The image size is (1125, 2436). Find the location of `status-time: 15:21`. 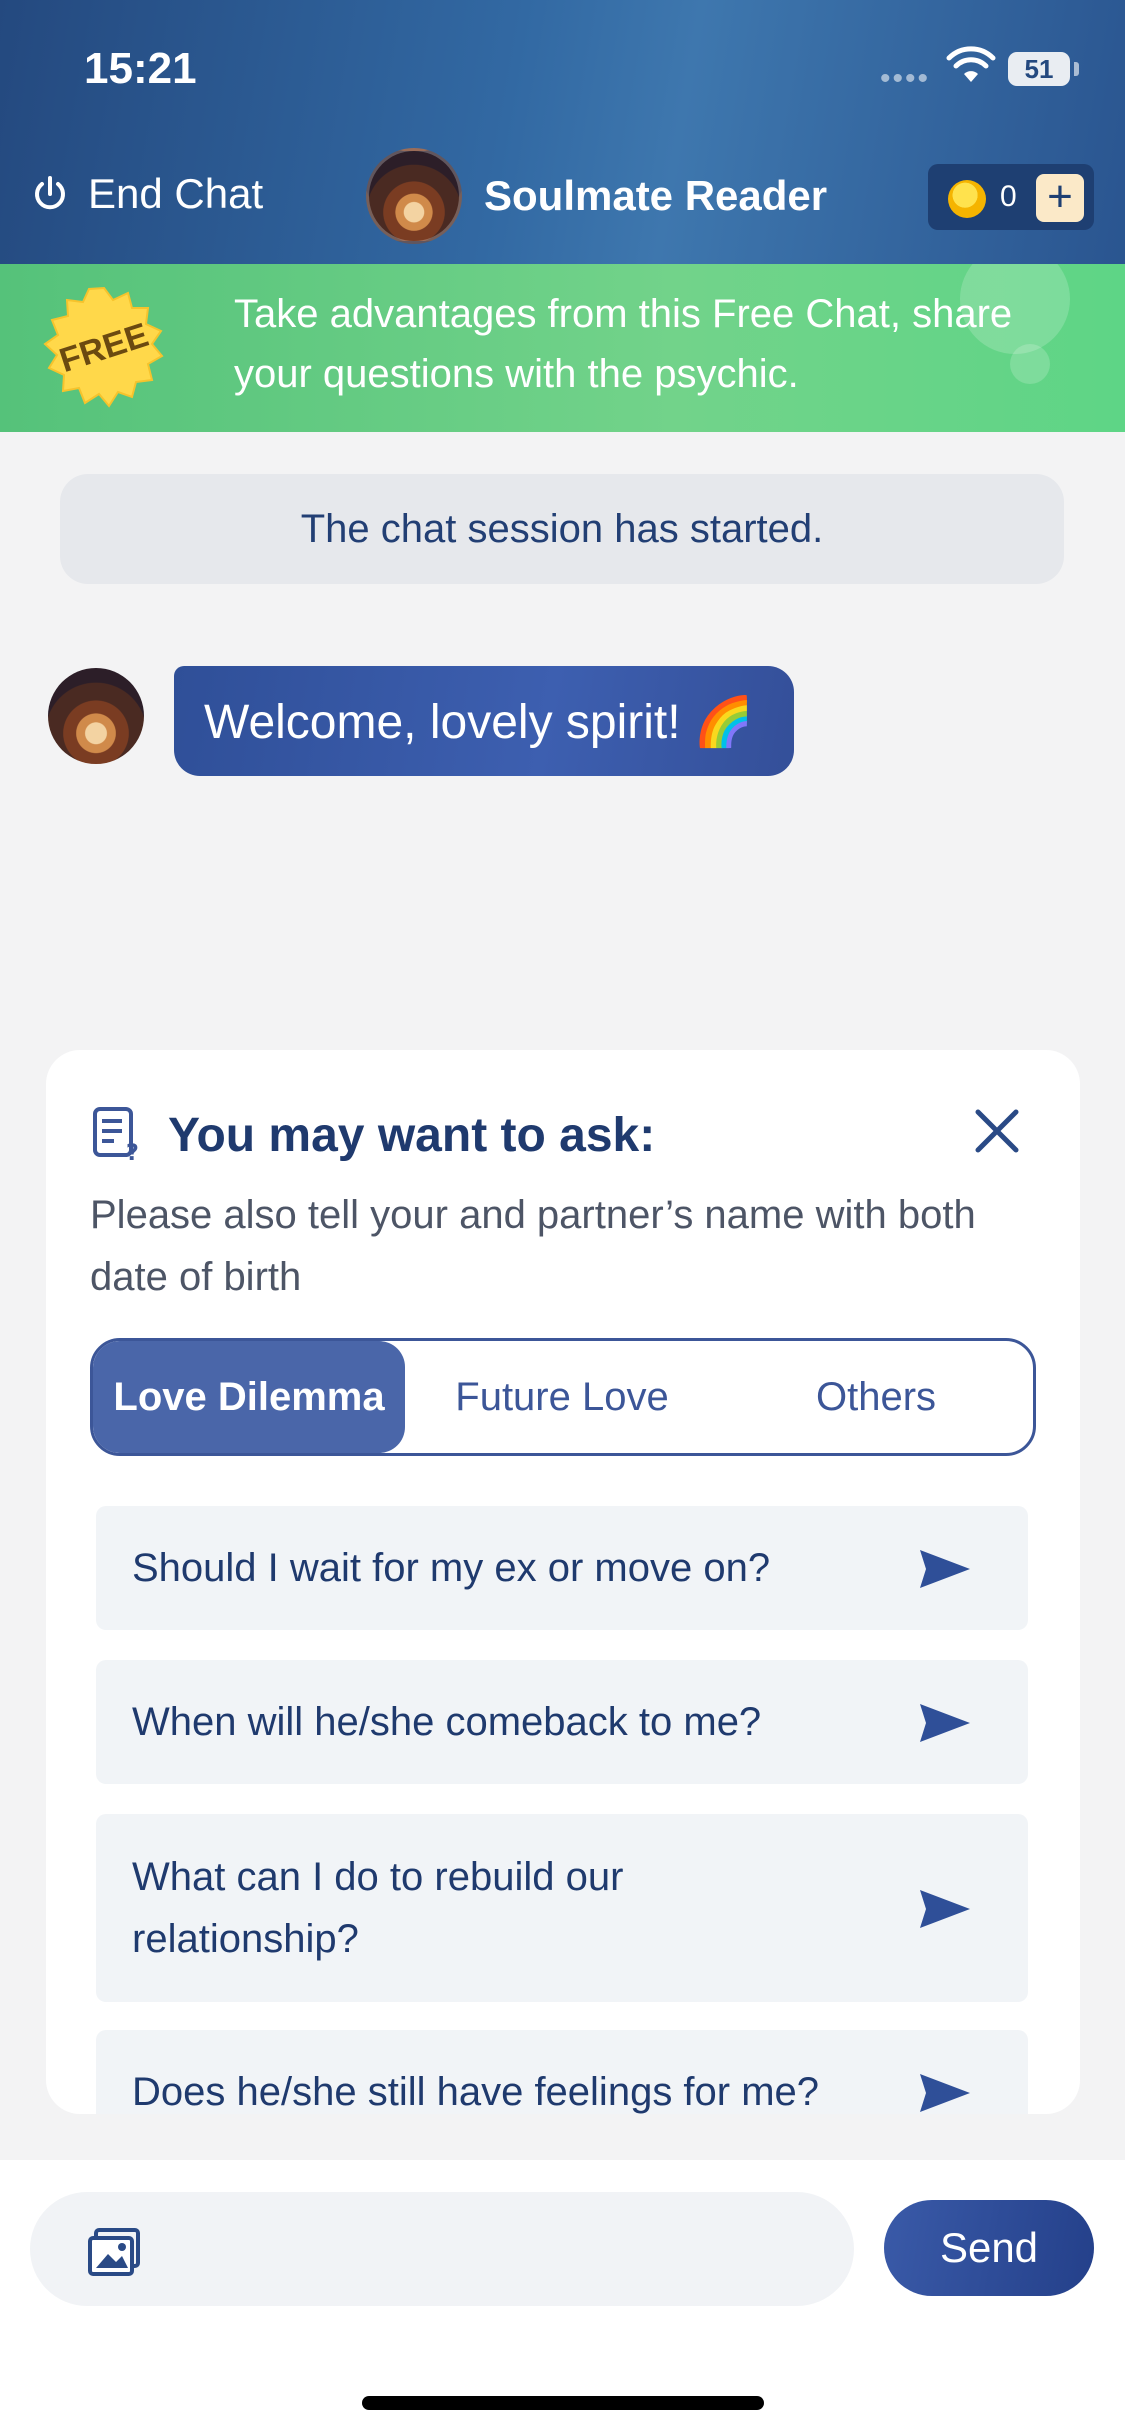

status-time: 15:21 is located at coordinates (140, 68).